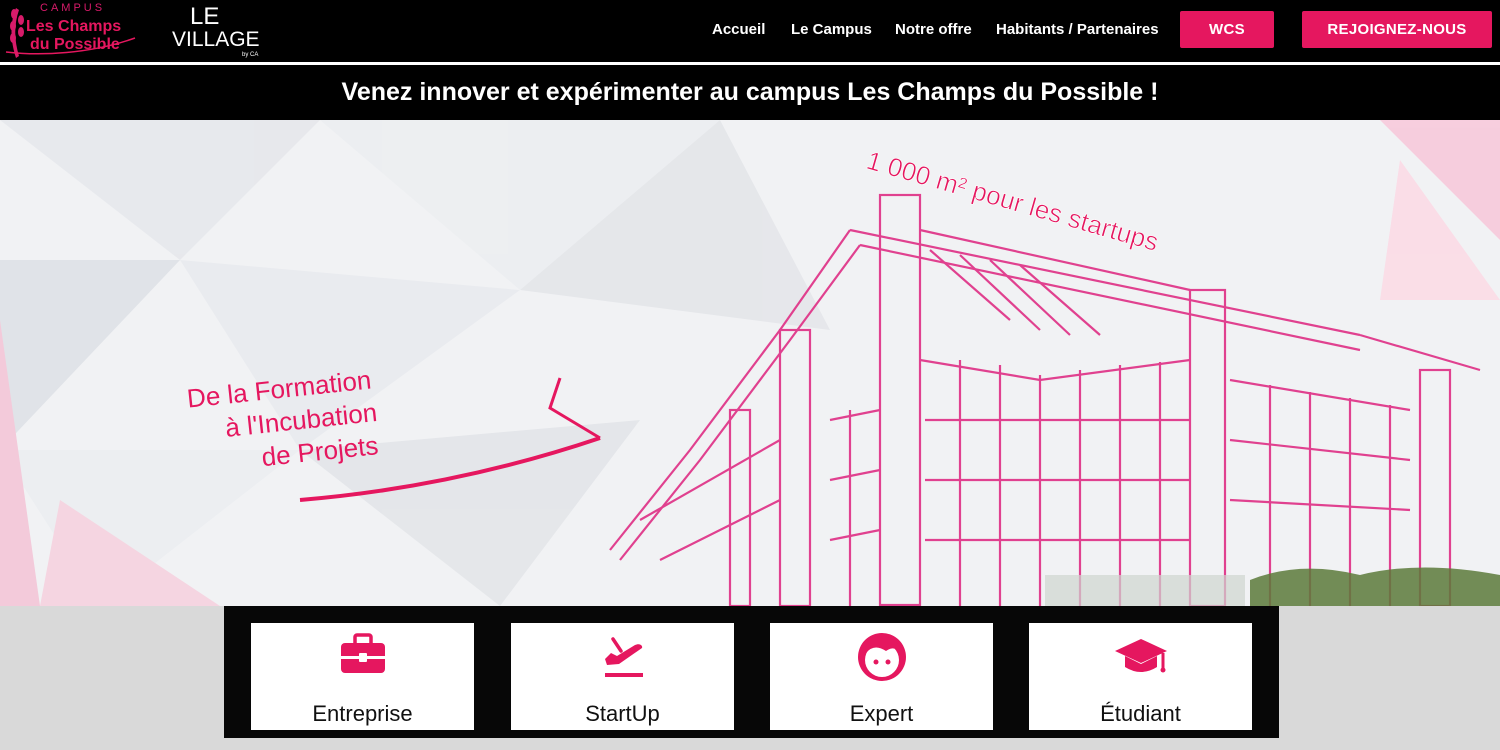 This screenshot has height=750, width=1500. What do you see at coordinates (250, 55) in the screenshot?
I see `logo-village-by: by CA` at bounding box center [250, 55].